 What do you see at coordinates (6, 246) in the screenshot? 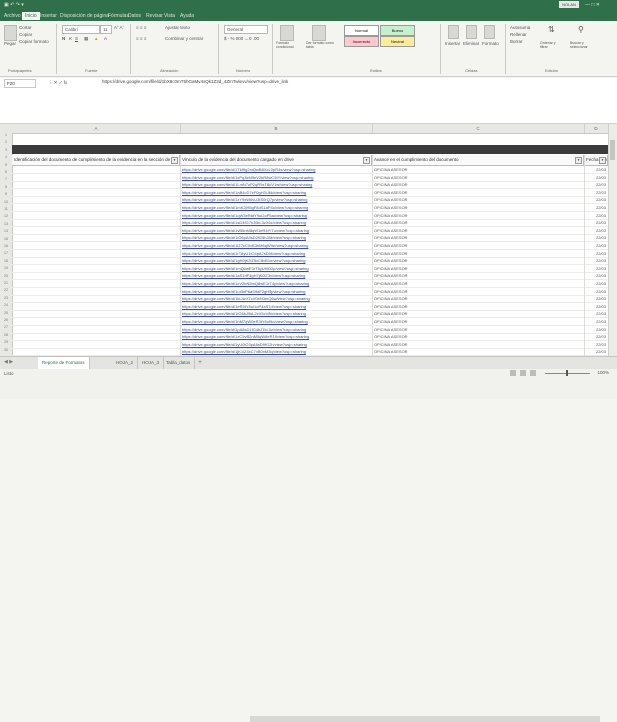
I see `row-header: 16` at bounding box center [6, 246].